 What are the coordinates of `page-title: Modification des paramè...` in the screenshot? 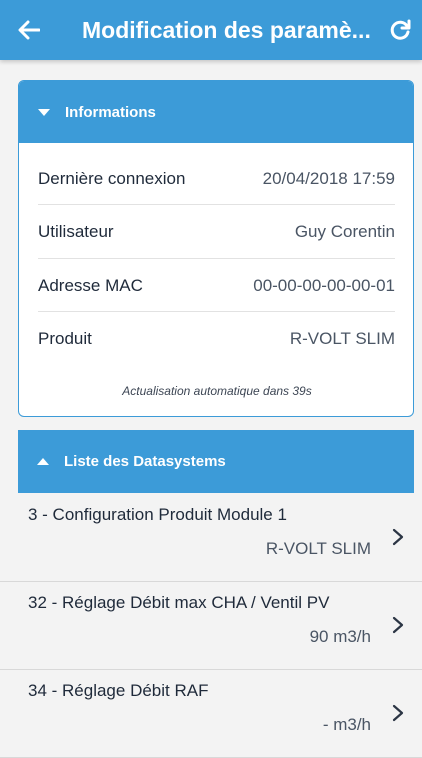 It's located at (226, 29).